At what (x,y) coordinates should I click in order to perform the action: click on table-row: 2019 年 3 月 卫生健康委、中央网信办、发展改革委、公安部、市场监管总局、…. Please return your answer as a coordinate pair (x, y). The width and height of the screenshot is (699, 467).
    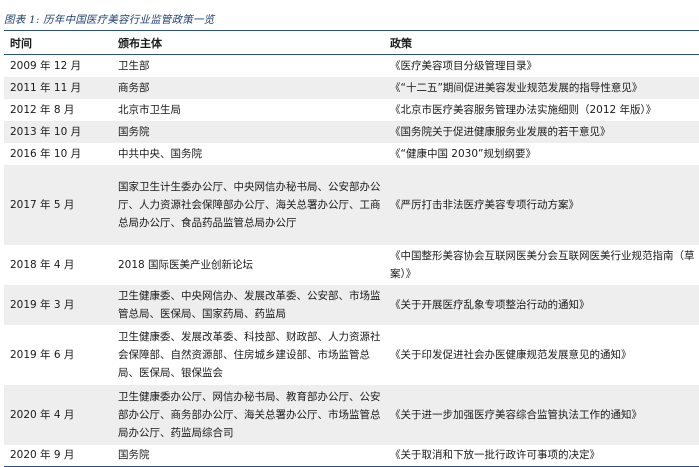
    Looking at the image, I should click on (351, 304).